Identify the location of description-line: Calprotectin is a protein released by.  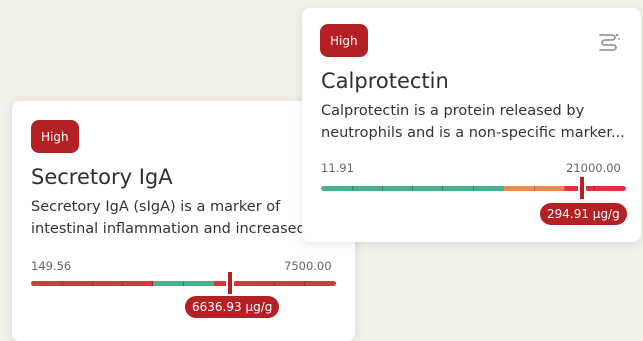
(453, 111).